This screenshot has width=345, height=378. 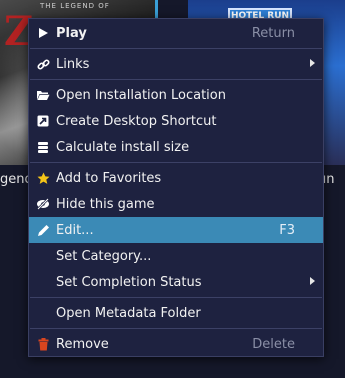 I want to click on menu-item-label: Set Completion Status, so click(x=129, y=282).